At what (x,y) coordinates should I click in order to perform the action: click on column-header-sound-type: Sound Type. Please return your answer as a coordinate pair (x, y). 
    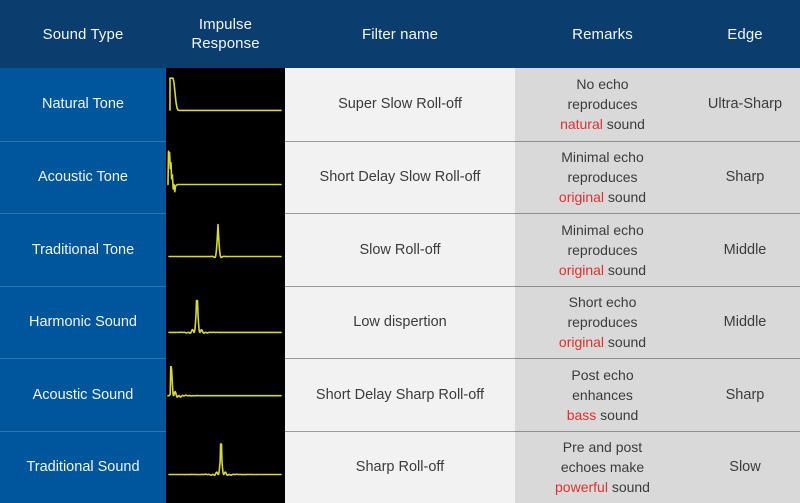
    Looking at the image, I should click on (83, 34).